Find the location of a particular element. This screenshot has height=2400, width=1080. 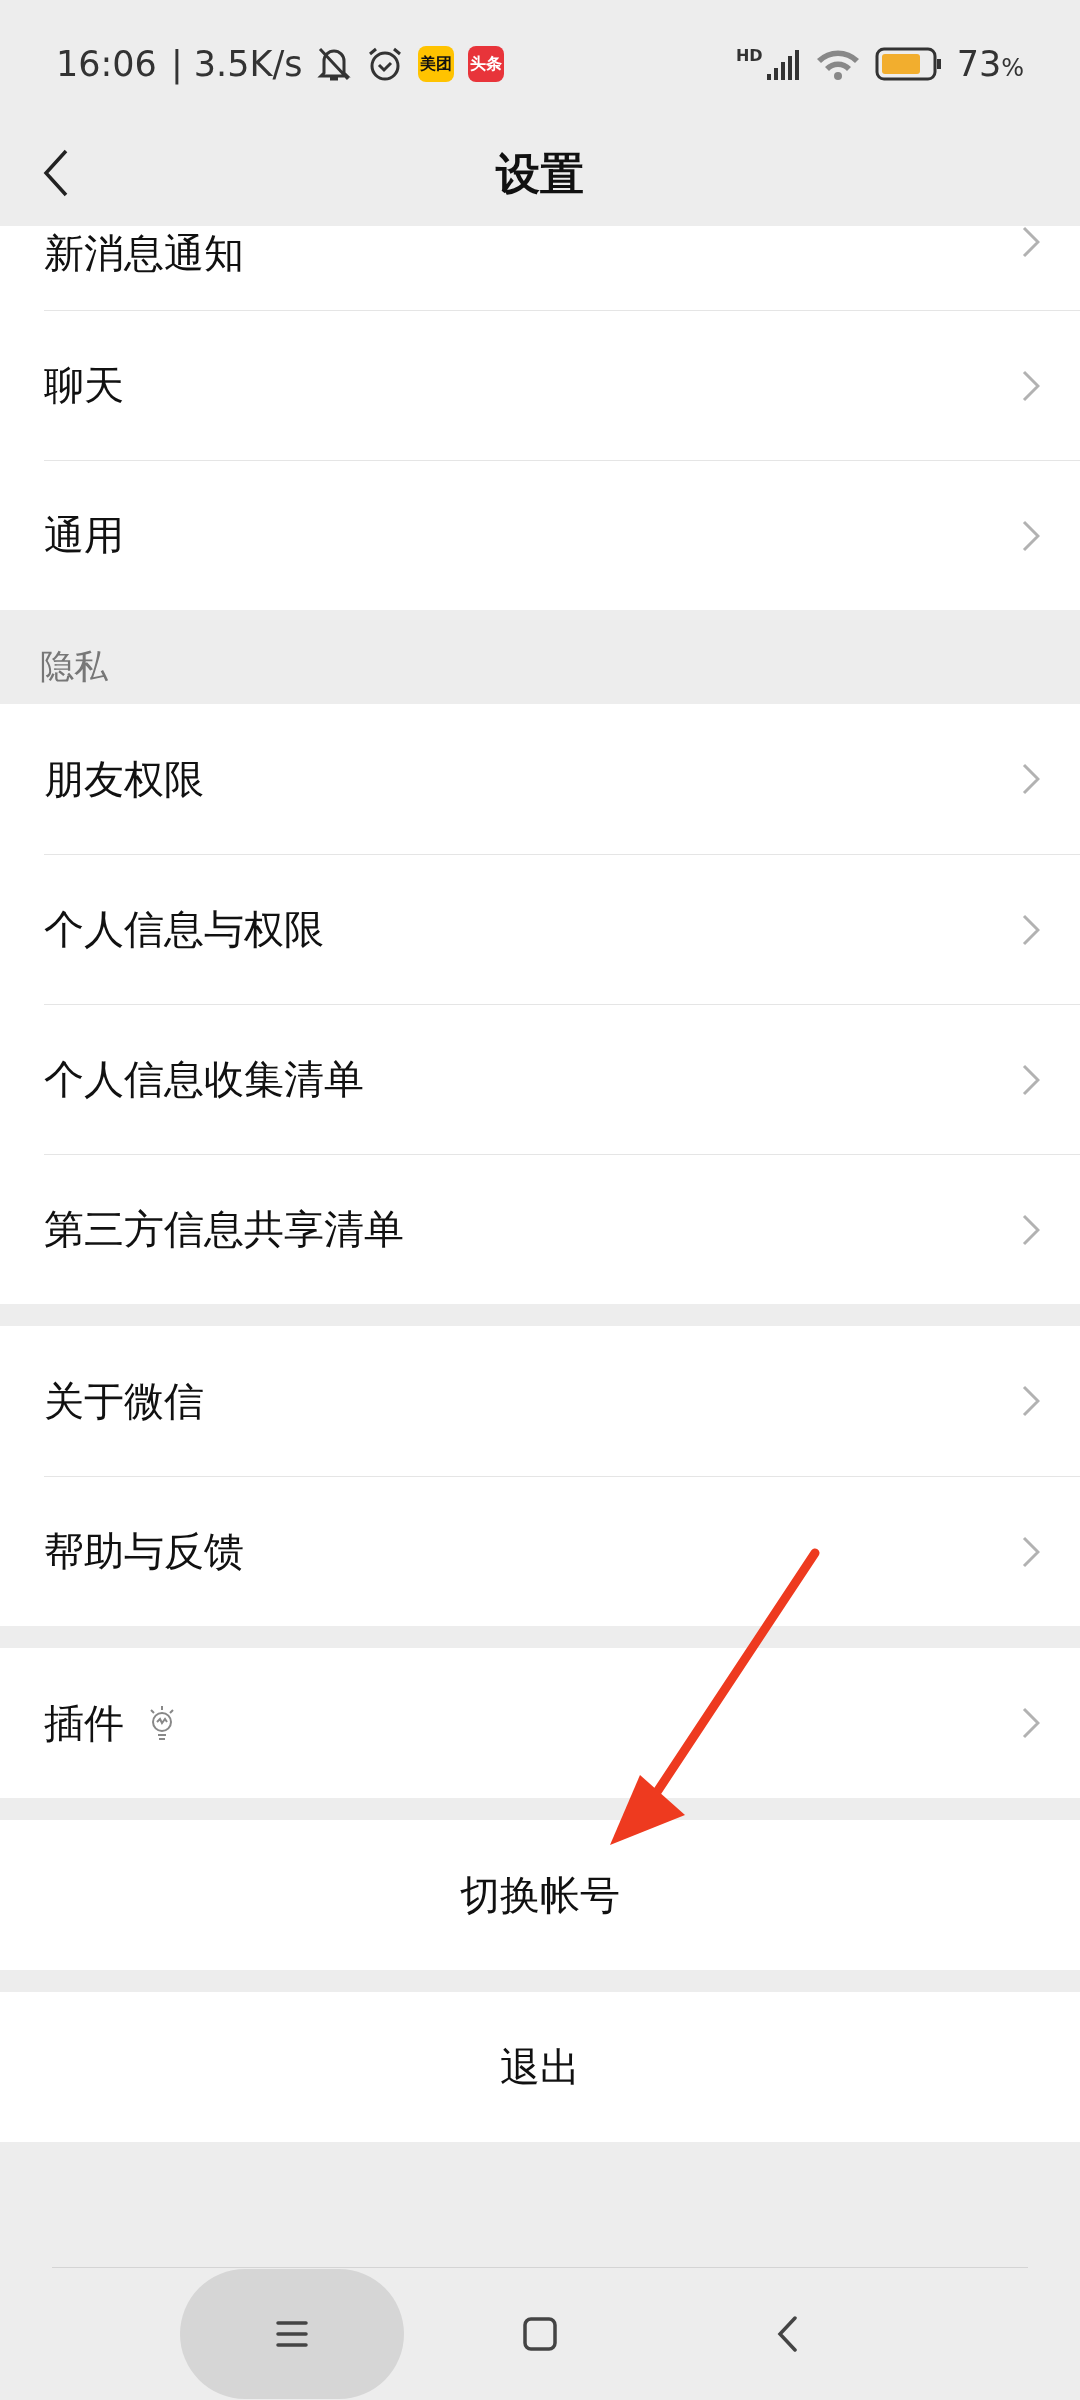

row-label: 退出 is located at coordinates (540, 2067).